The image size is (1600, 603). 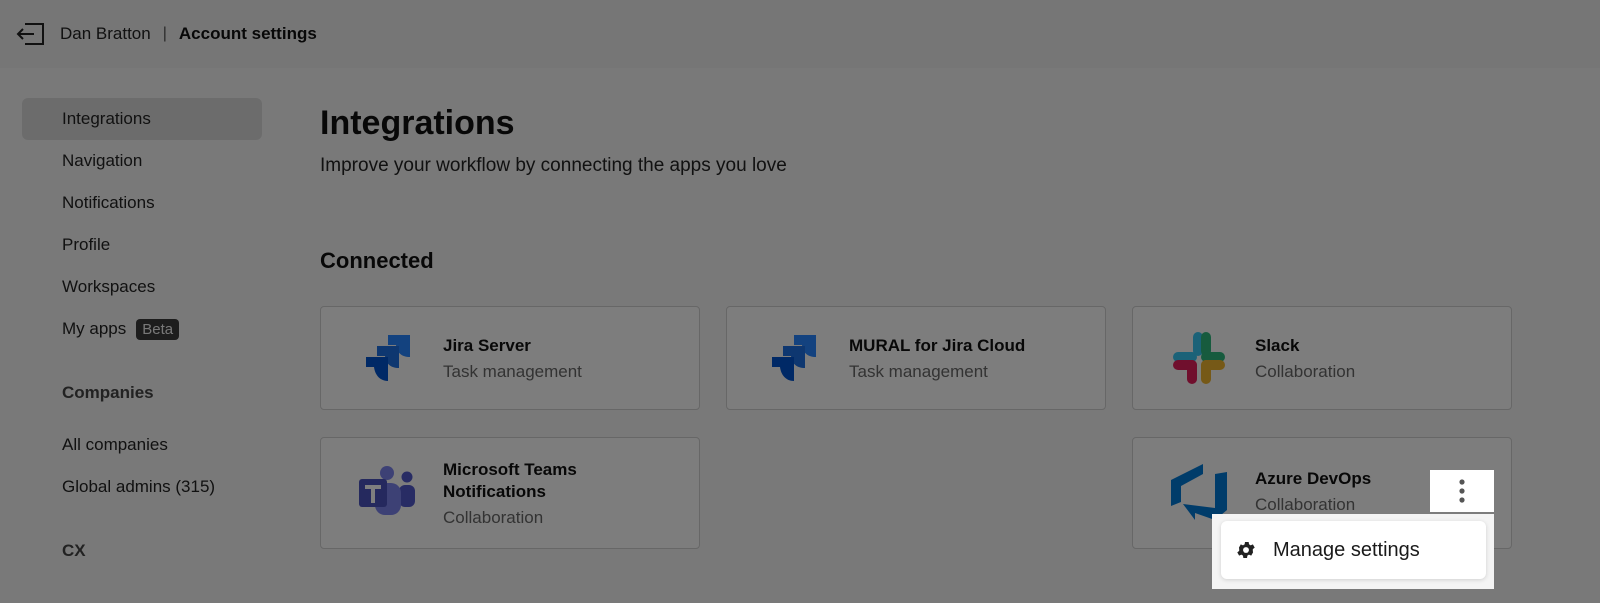 I want to click on gear-icon, so click(x=1246, y=550).